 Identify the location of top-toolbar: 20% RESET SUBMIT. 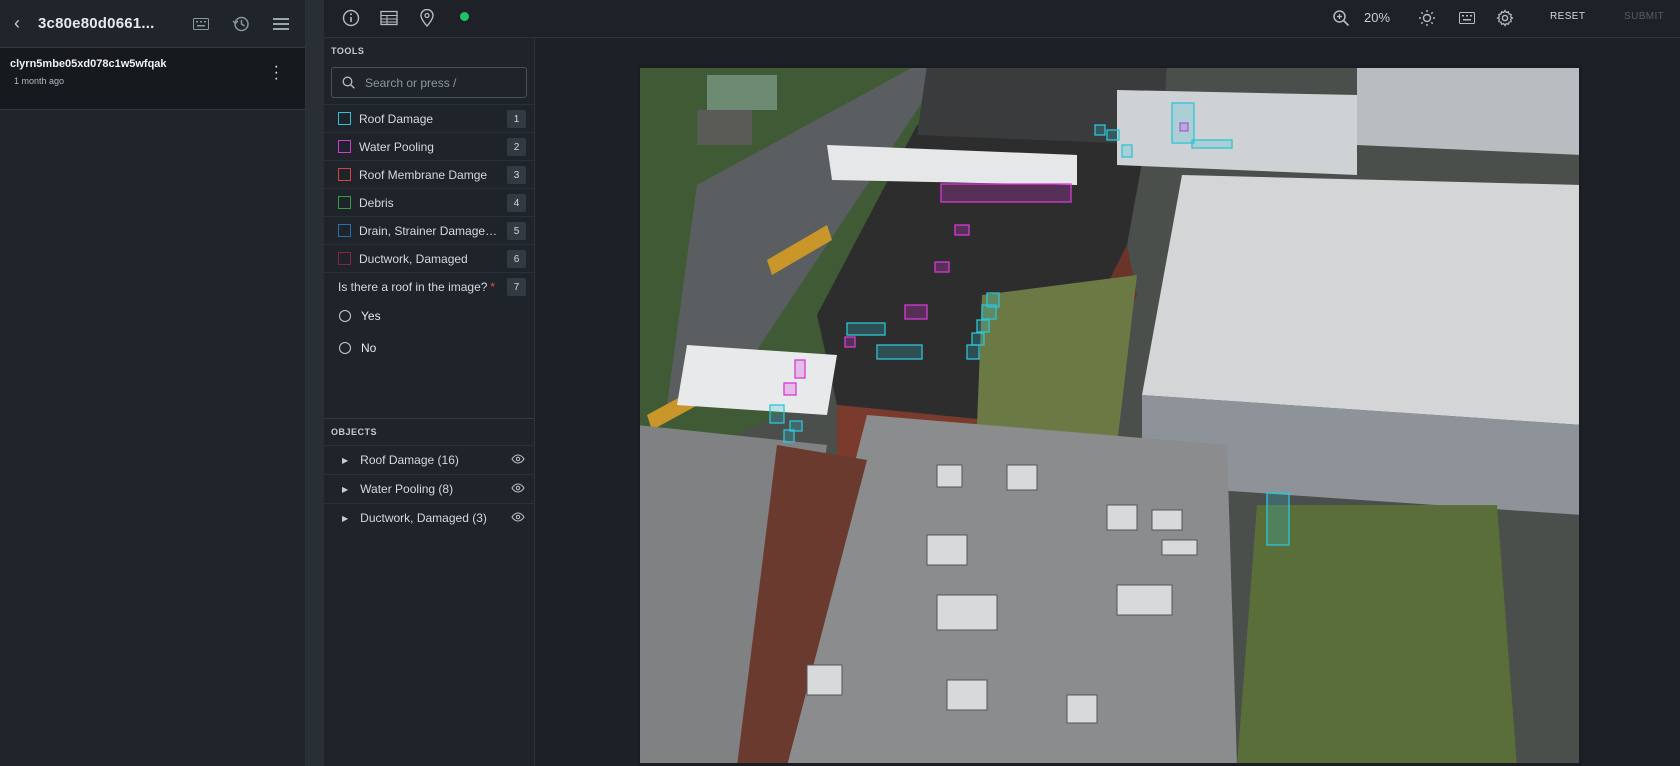
(1002, 19).